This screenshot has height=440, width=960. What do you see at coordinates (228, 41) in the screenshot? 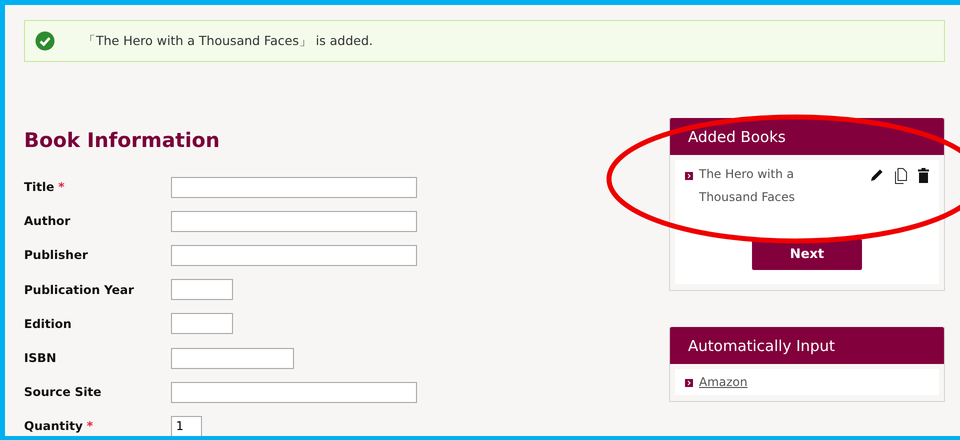
I see `notice-text: 「The Hero with a Thousand Faces」 is added.` at bounding box center [228, 41].